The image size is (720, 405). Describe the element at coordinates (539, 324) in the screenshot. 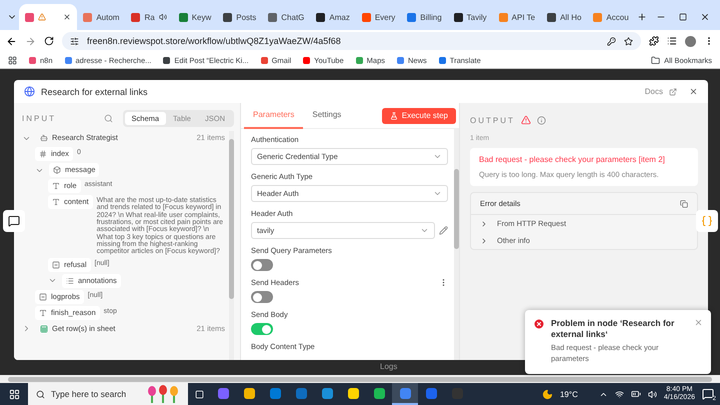

I see `error-icon` at that location.